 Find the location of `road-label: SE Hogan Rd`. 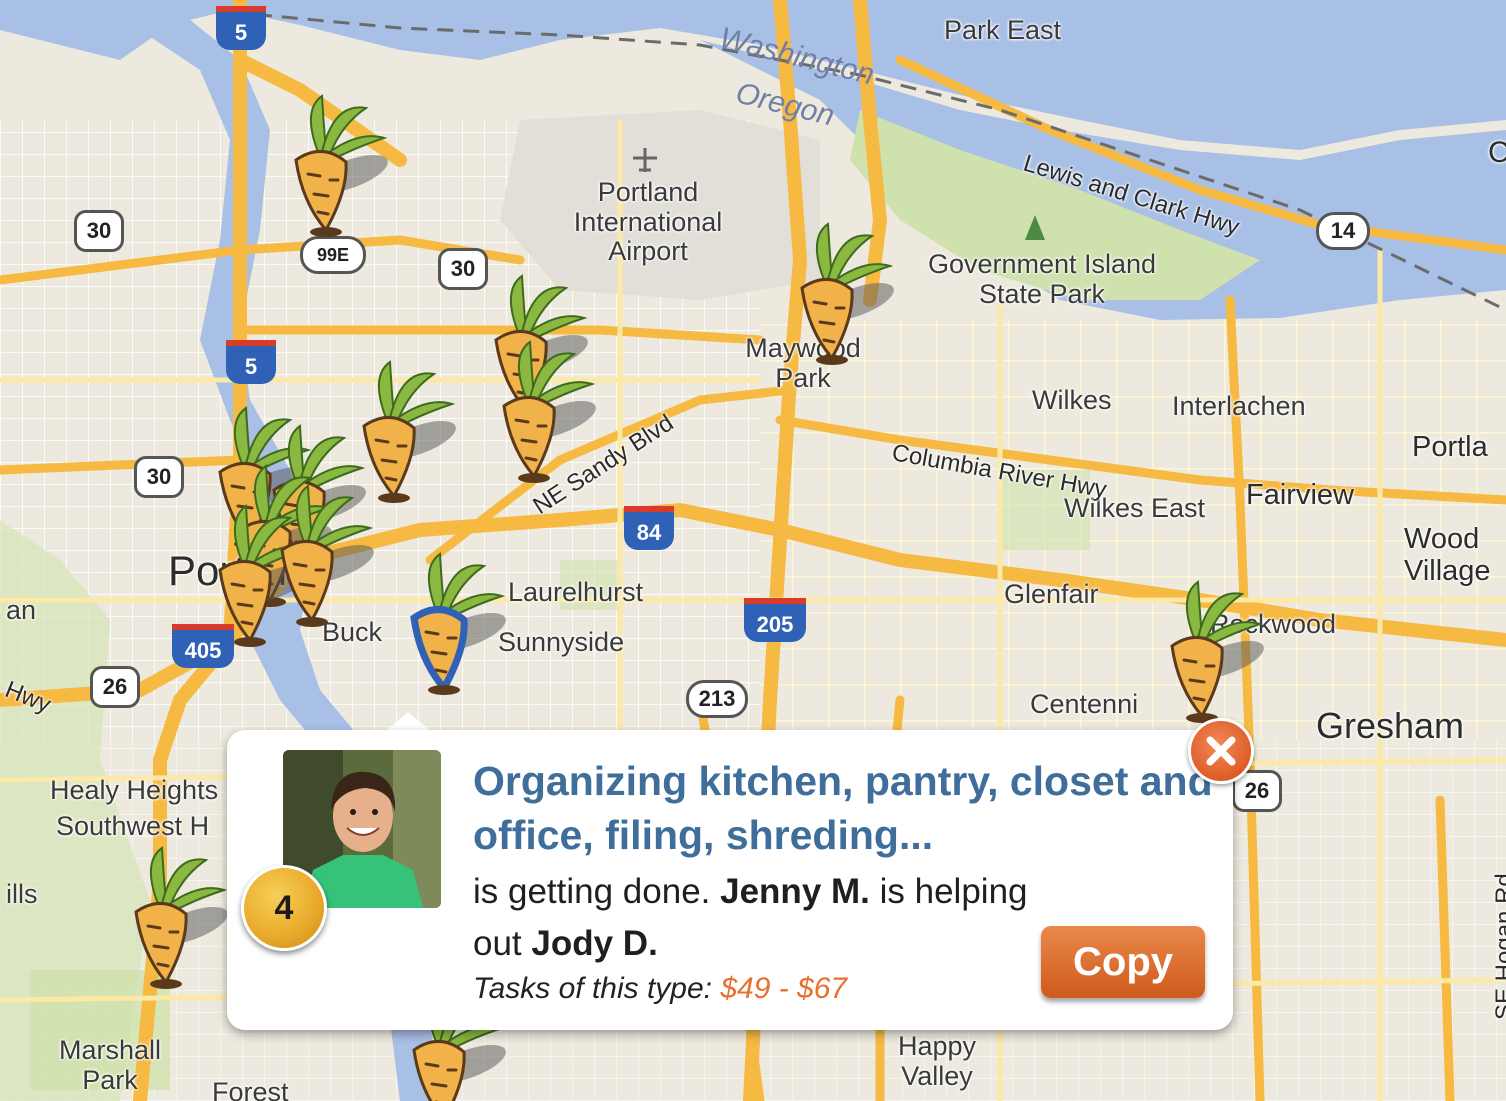

road-label: SE Hogan Rd is located at coordinates (1498, 946).